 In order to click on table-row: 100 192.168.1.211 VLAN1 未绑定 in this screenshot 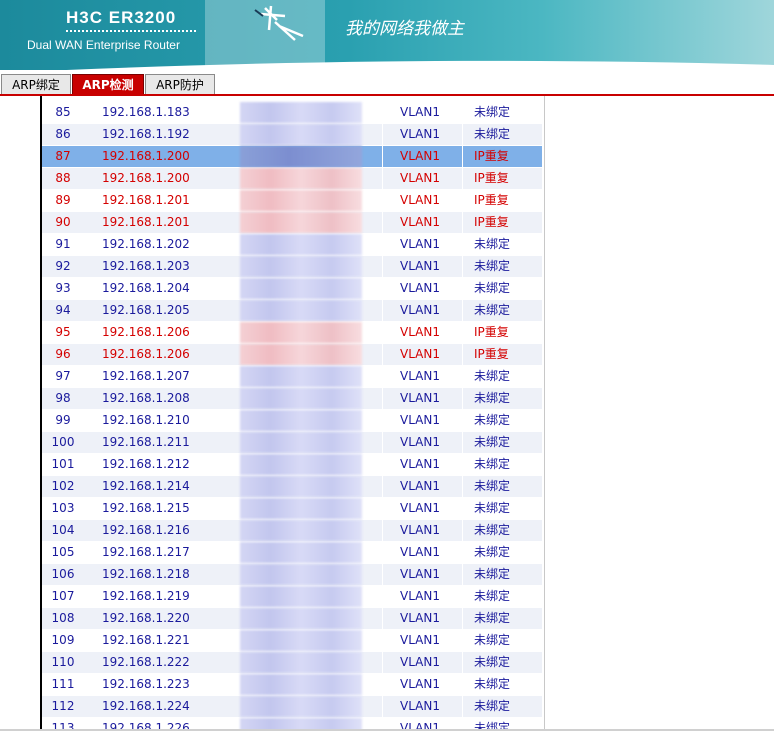, I will do `click(292, 443)`.